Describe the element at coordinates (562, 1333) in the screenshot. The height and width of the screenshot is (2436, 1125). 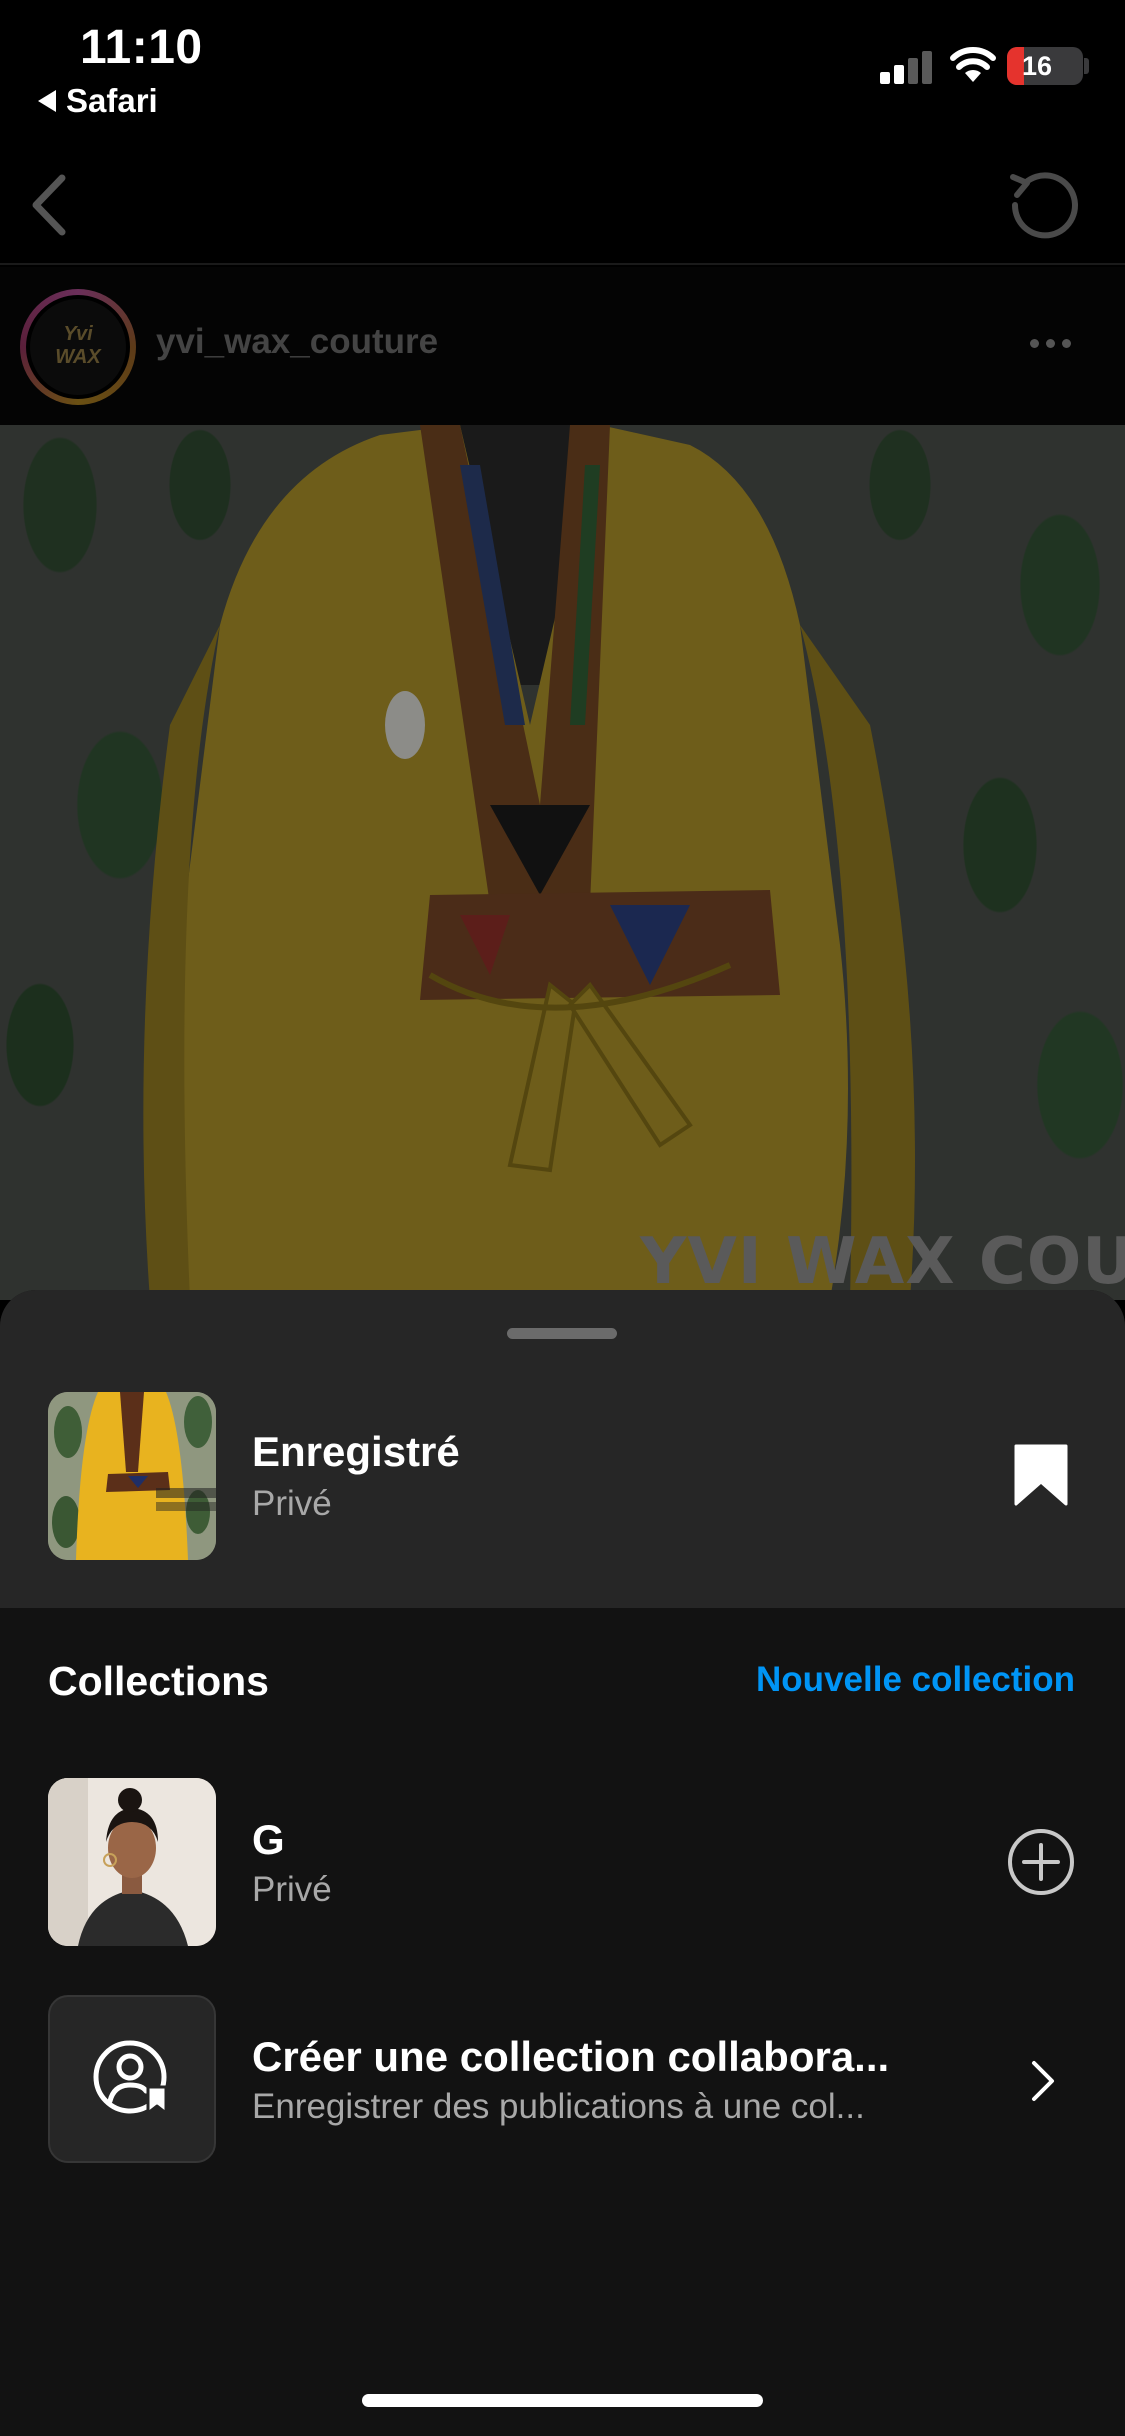
I see `sheet-grabber` at that location.